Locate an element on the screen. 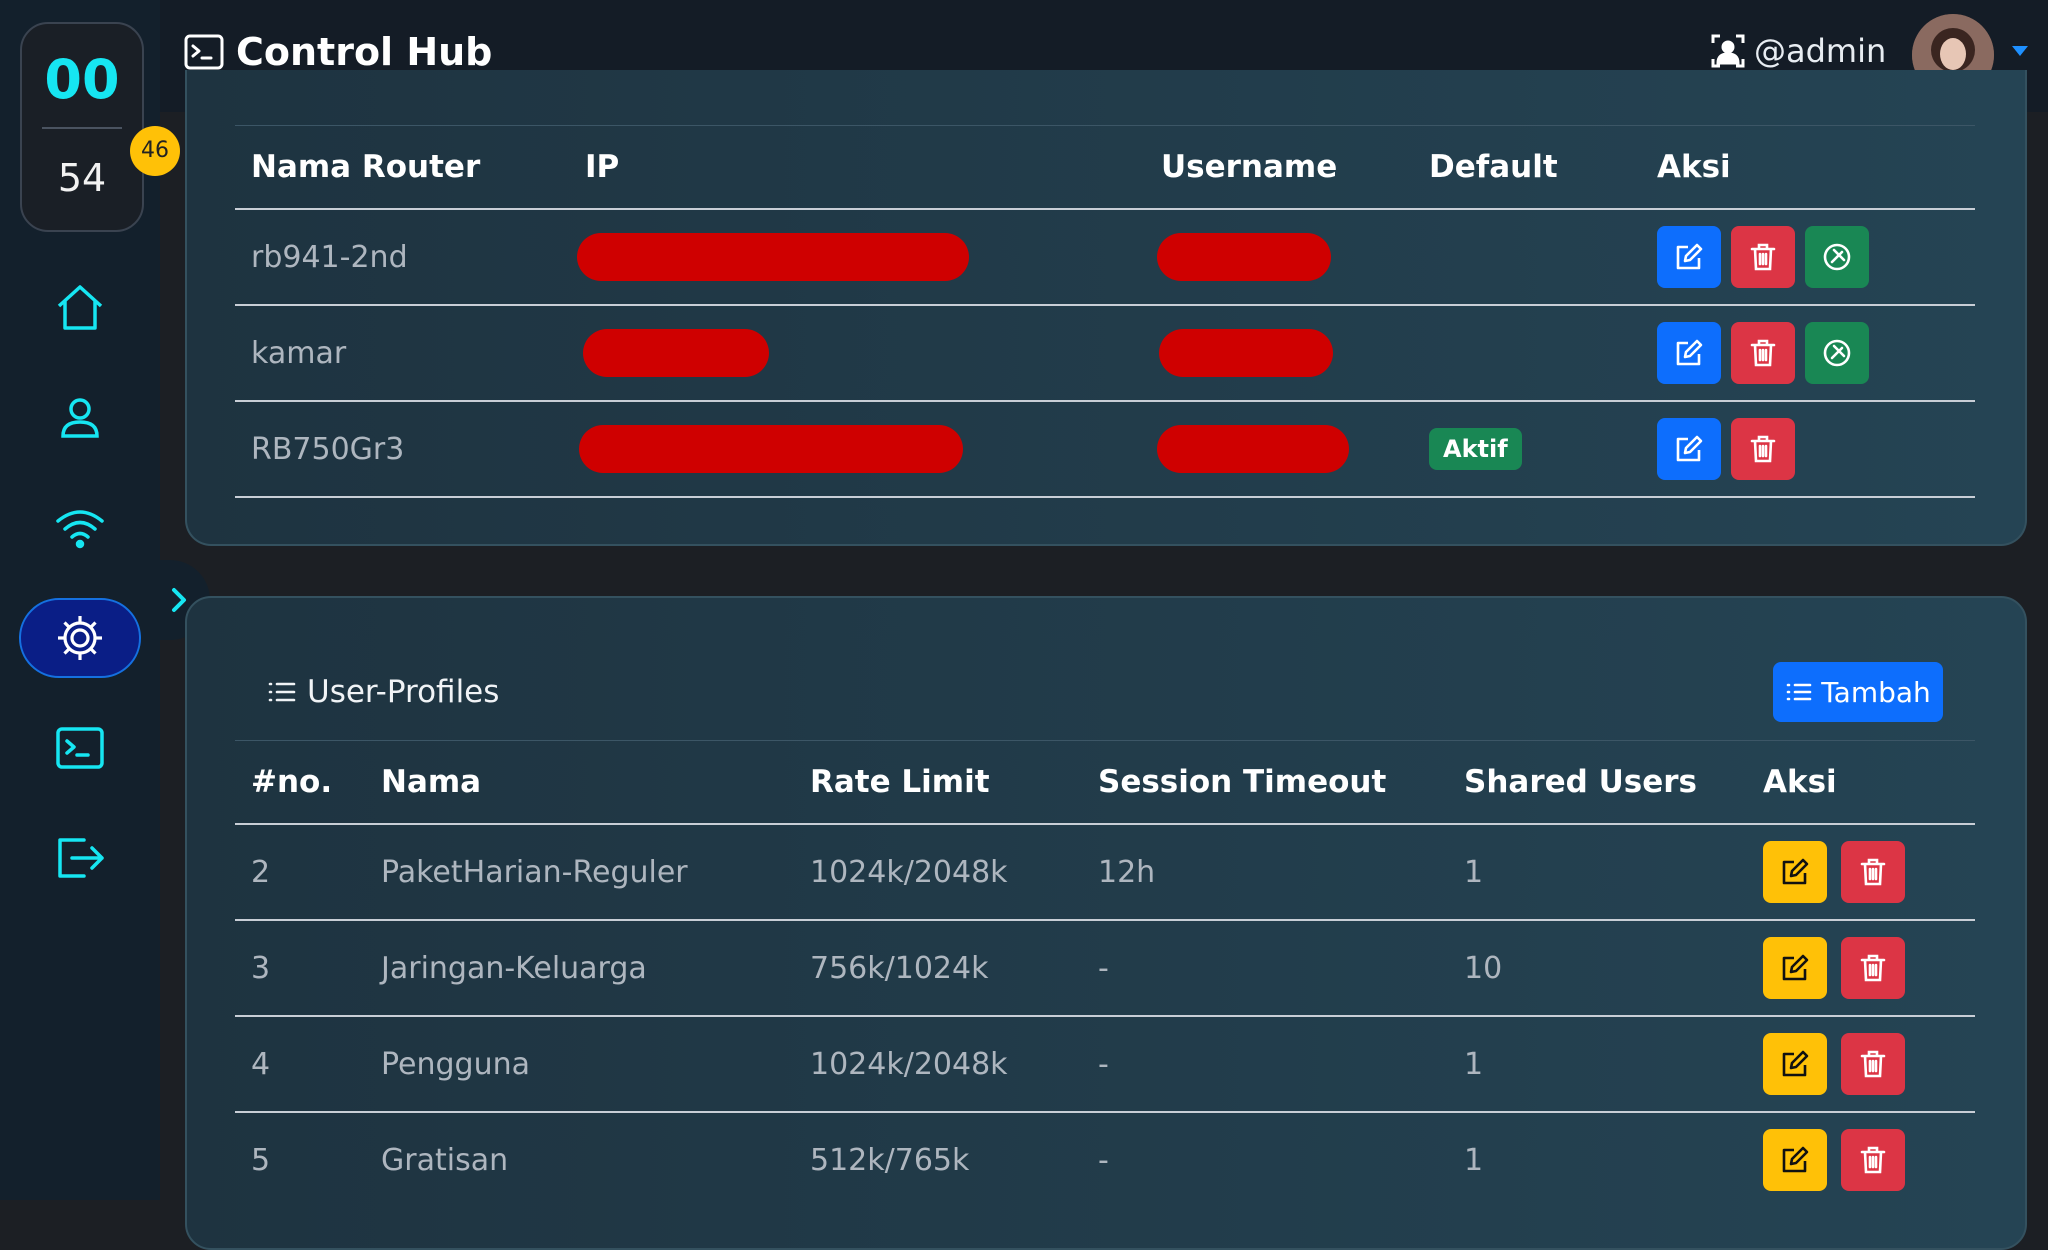 This screenshot has height=1250, width=2048. user-dropdown-toggle is located at coordinates (2020, 51).